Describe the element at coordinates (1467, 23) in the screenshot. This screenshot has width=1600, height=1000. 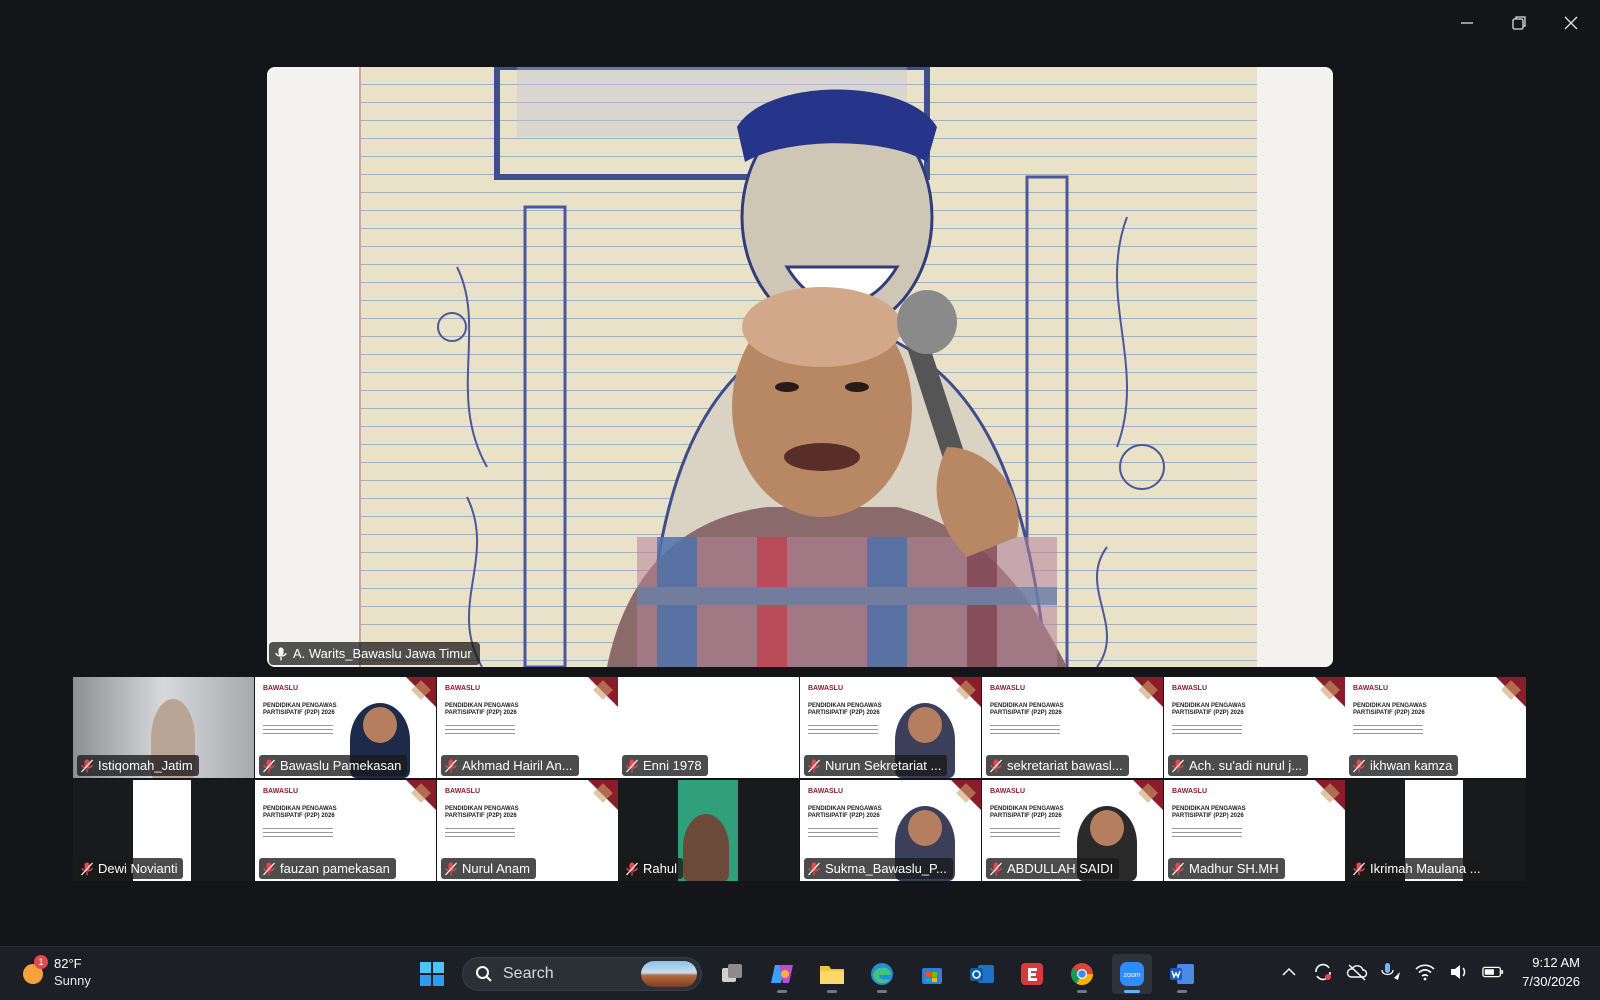
I see `minimize-button` at that location.